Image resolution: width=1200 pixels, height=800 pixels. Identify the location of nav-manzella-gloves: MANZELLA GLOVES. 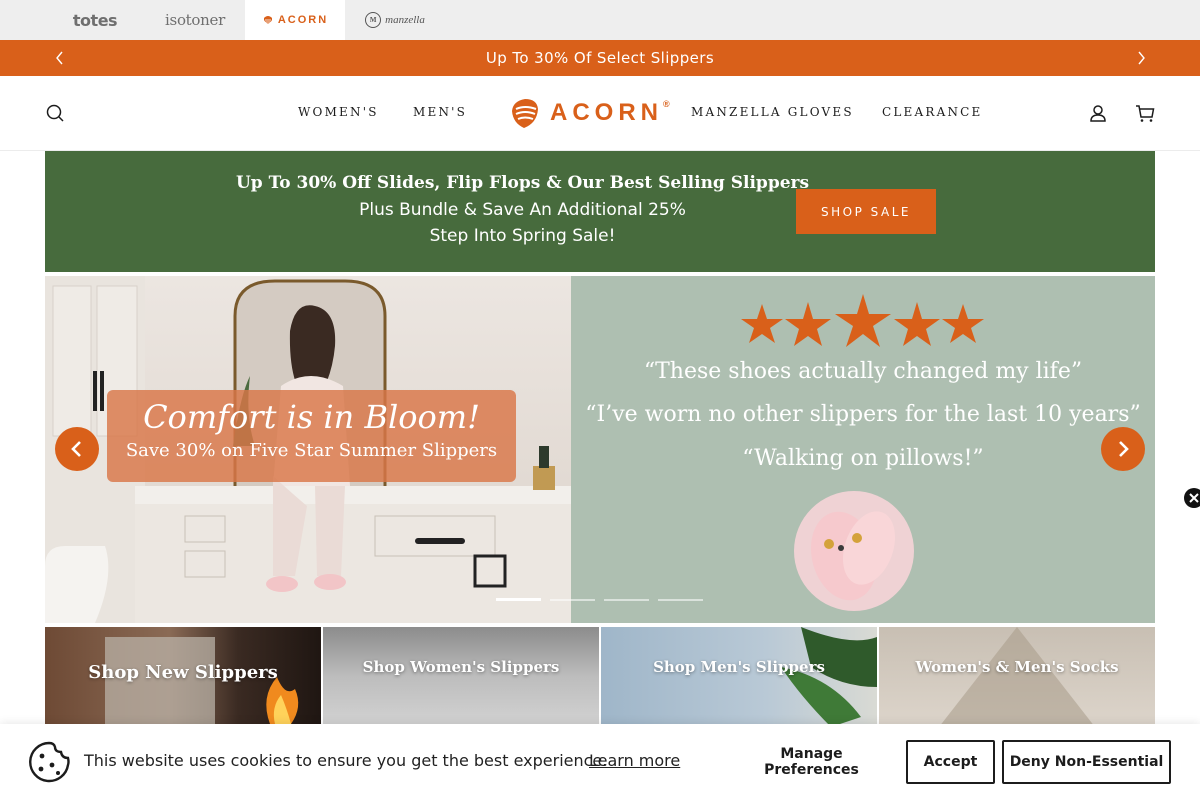
(772, 112).